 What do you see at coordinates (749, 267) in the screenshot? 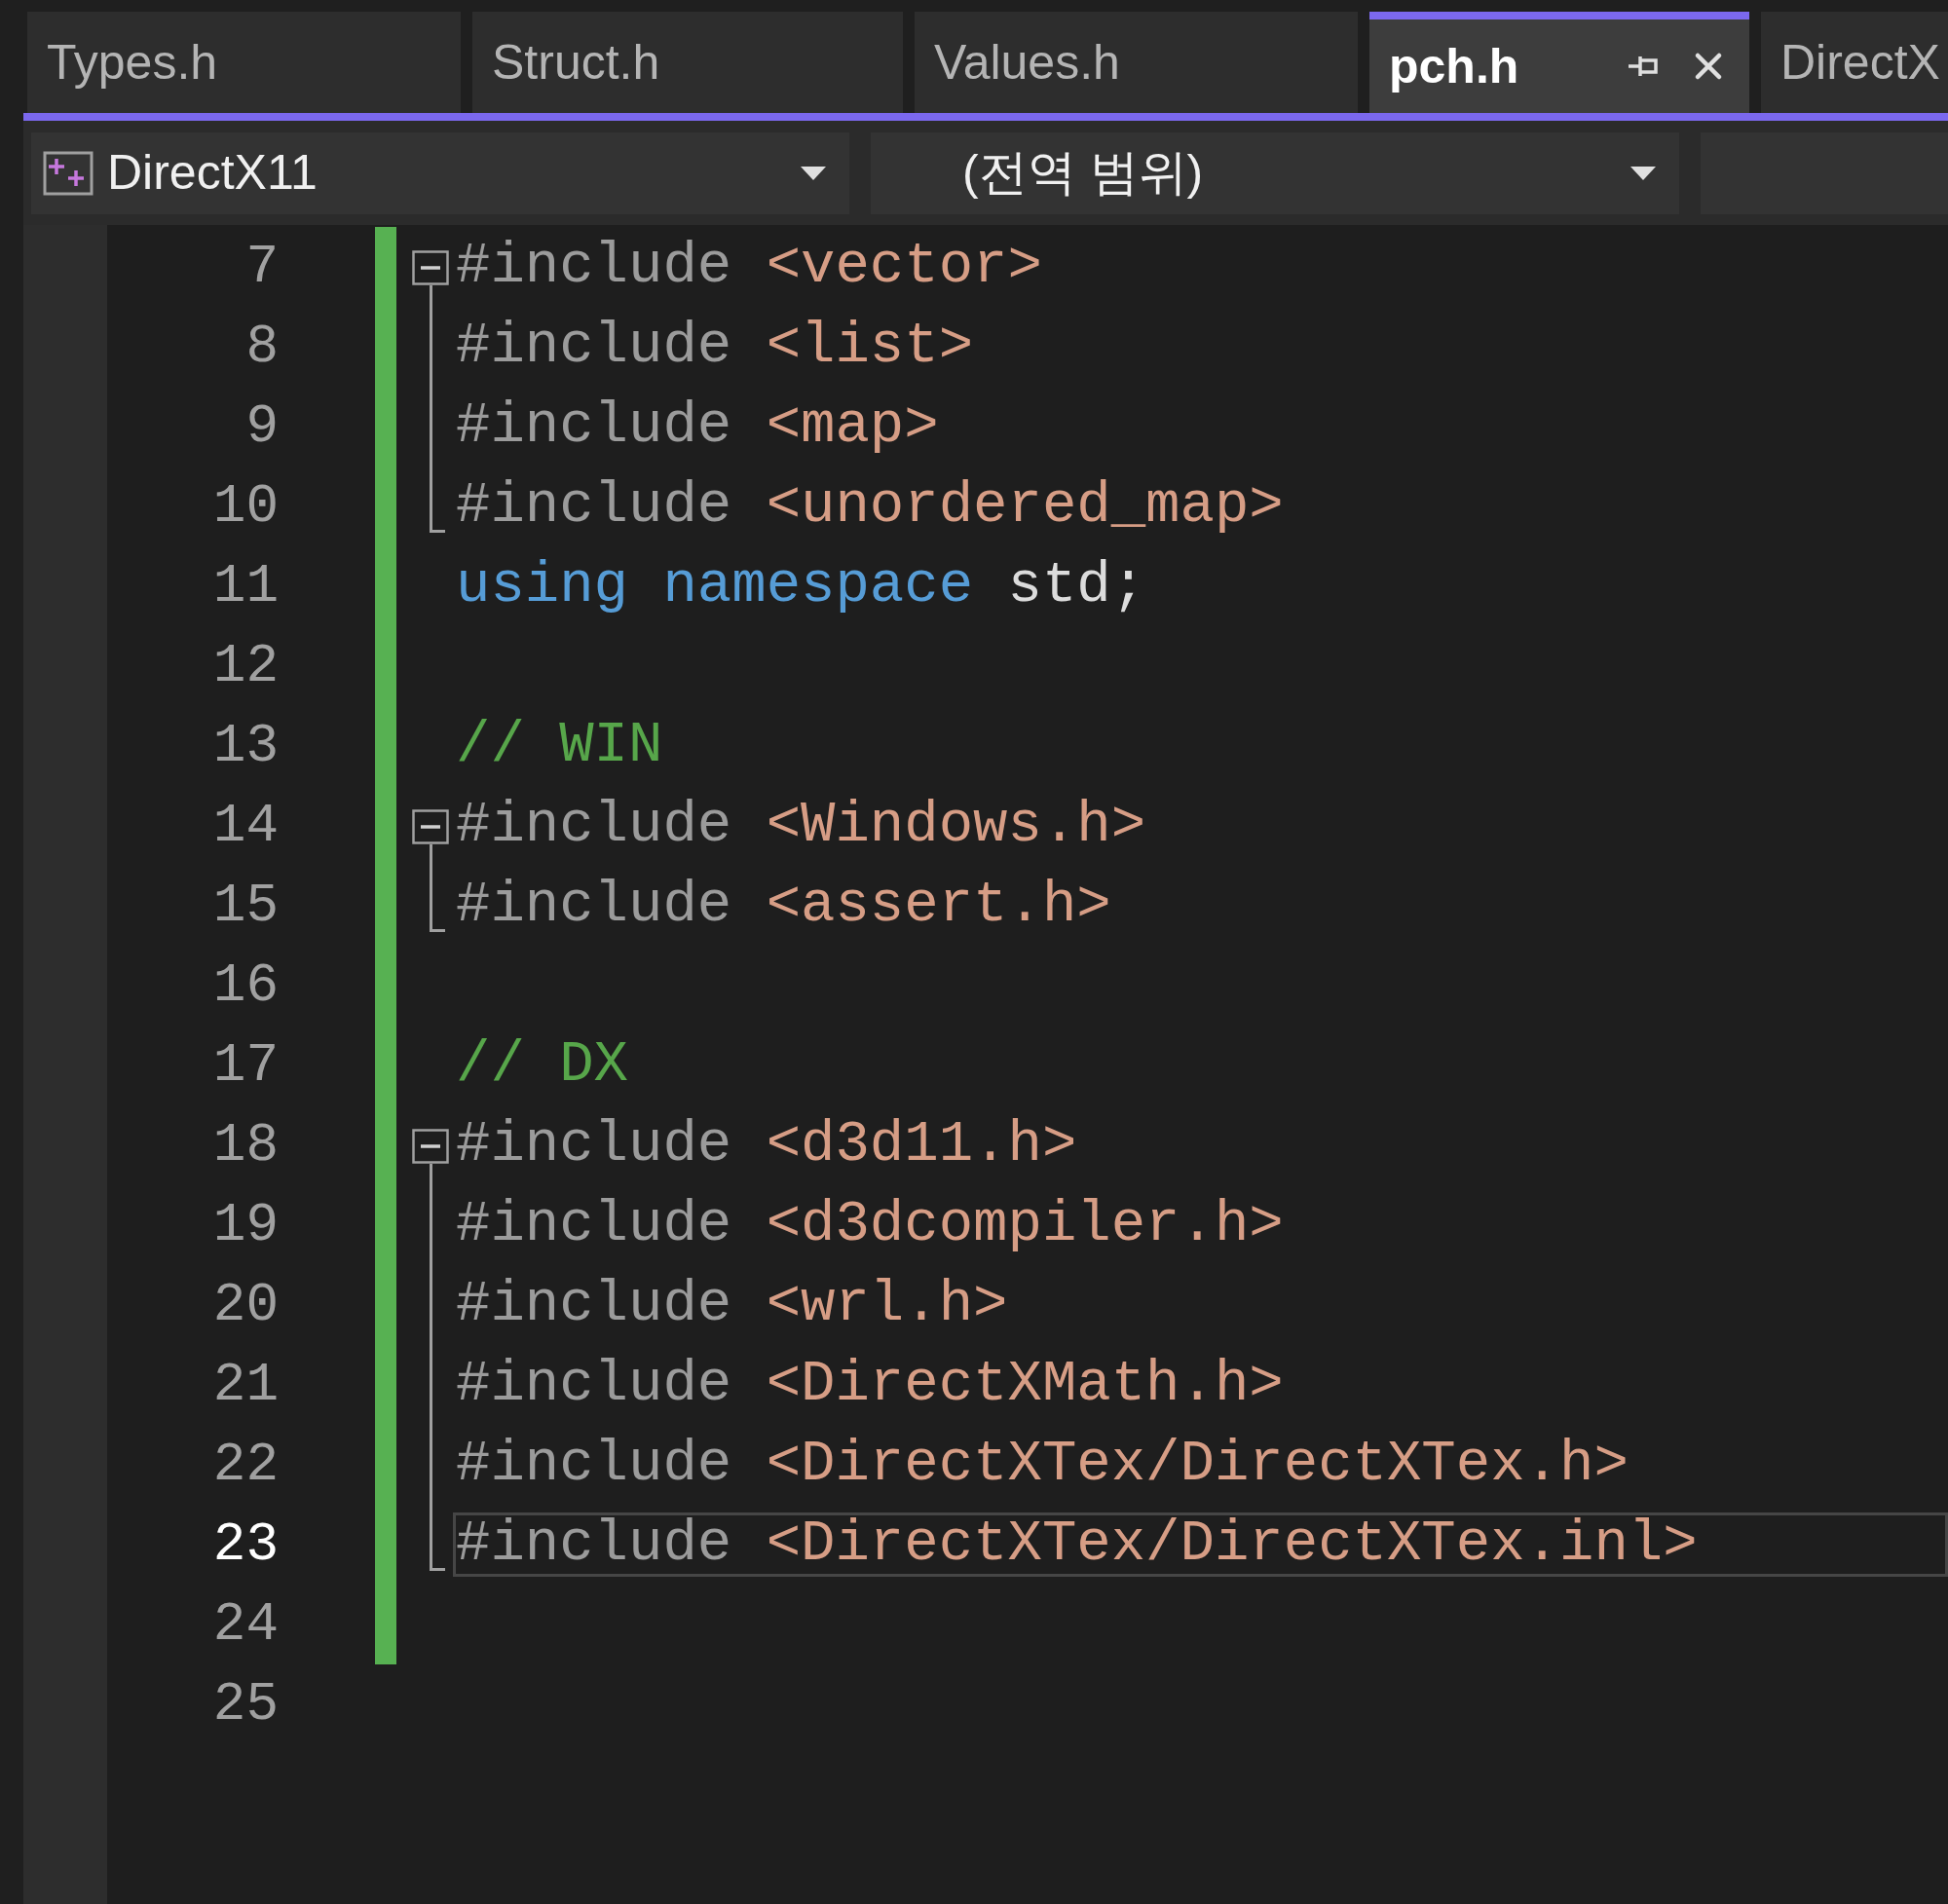
I see `code-line: #include <vector>` at bounding box center [749, 267].